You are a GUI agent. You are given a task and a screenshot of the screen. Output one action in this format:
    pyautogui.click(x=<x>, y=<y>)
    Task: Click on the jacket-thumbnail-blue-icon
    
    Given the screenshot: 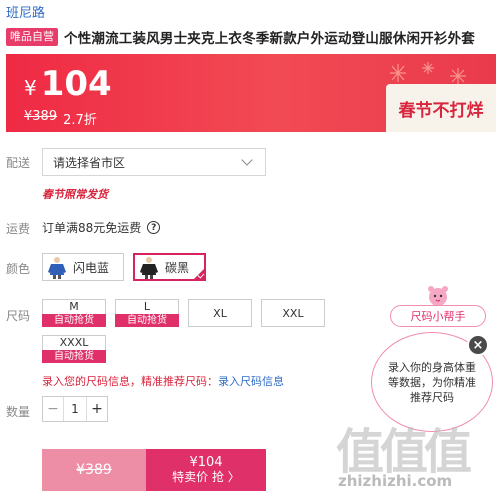 What is the action you would take?
    pyautogui.click(x=57, y=268)
    